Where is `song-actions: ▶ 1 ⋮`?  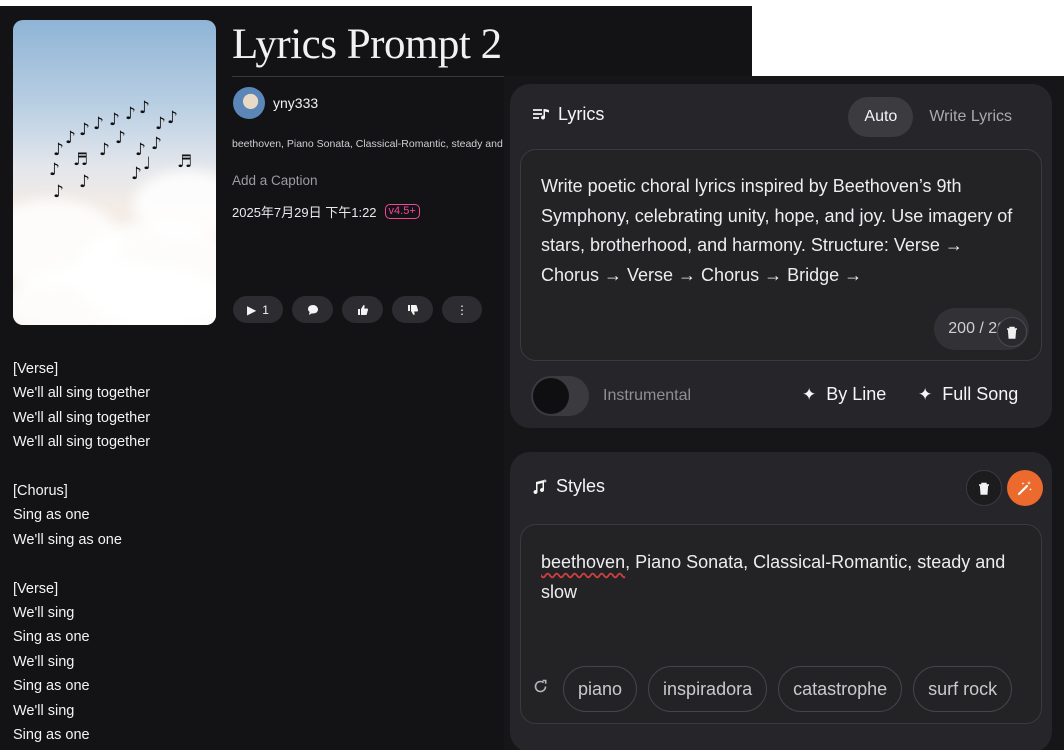
song-actions: ▶ 1 ⋮ is located at coordinates (357, 309).